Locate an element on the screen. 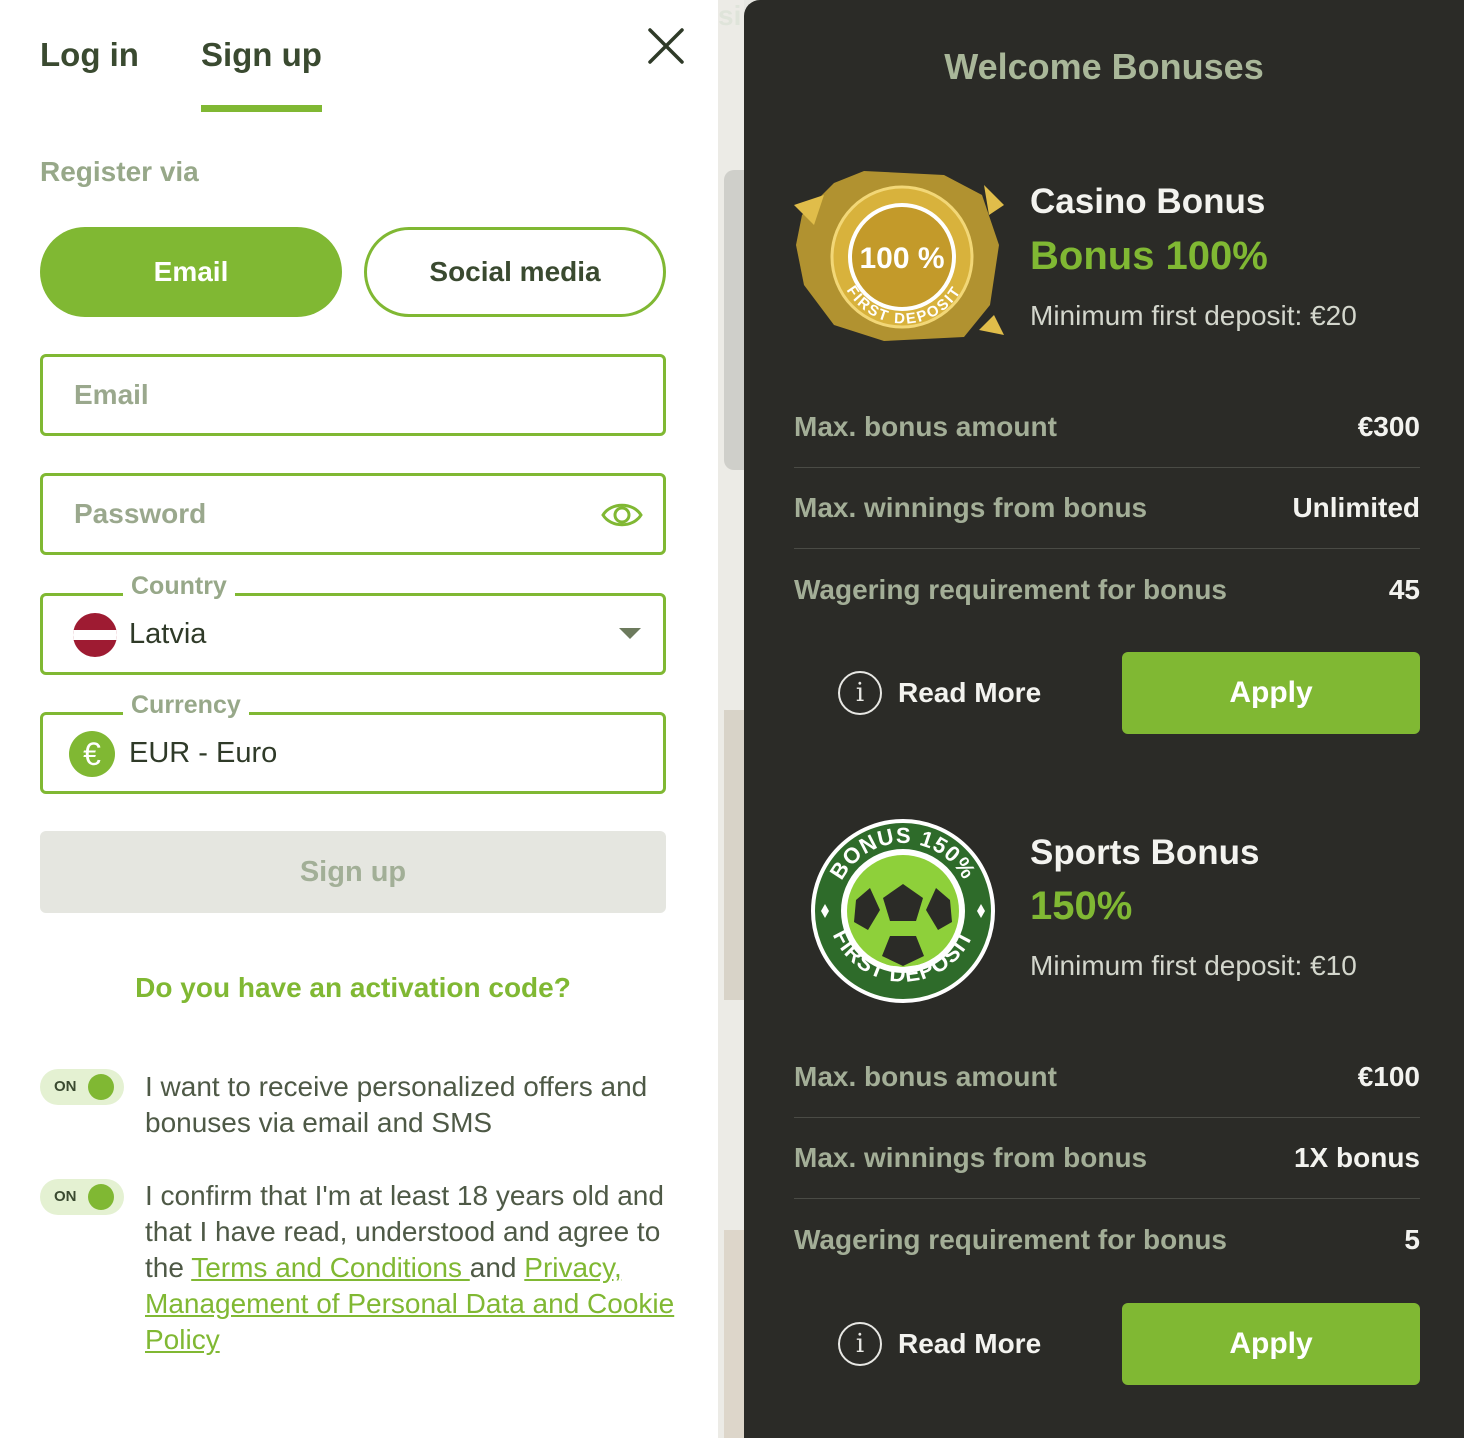  tab-signup: Sign up is located at coordinates (261, 74).